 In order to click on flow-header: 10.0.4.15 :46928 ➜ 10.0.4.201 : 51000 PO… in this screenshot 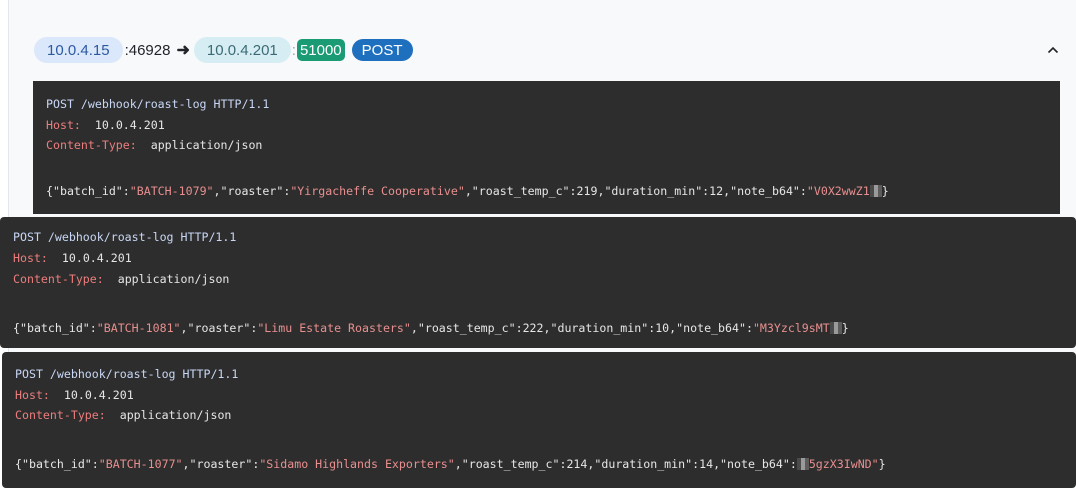, I will do `click(223, 50)`.